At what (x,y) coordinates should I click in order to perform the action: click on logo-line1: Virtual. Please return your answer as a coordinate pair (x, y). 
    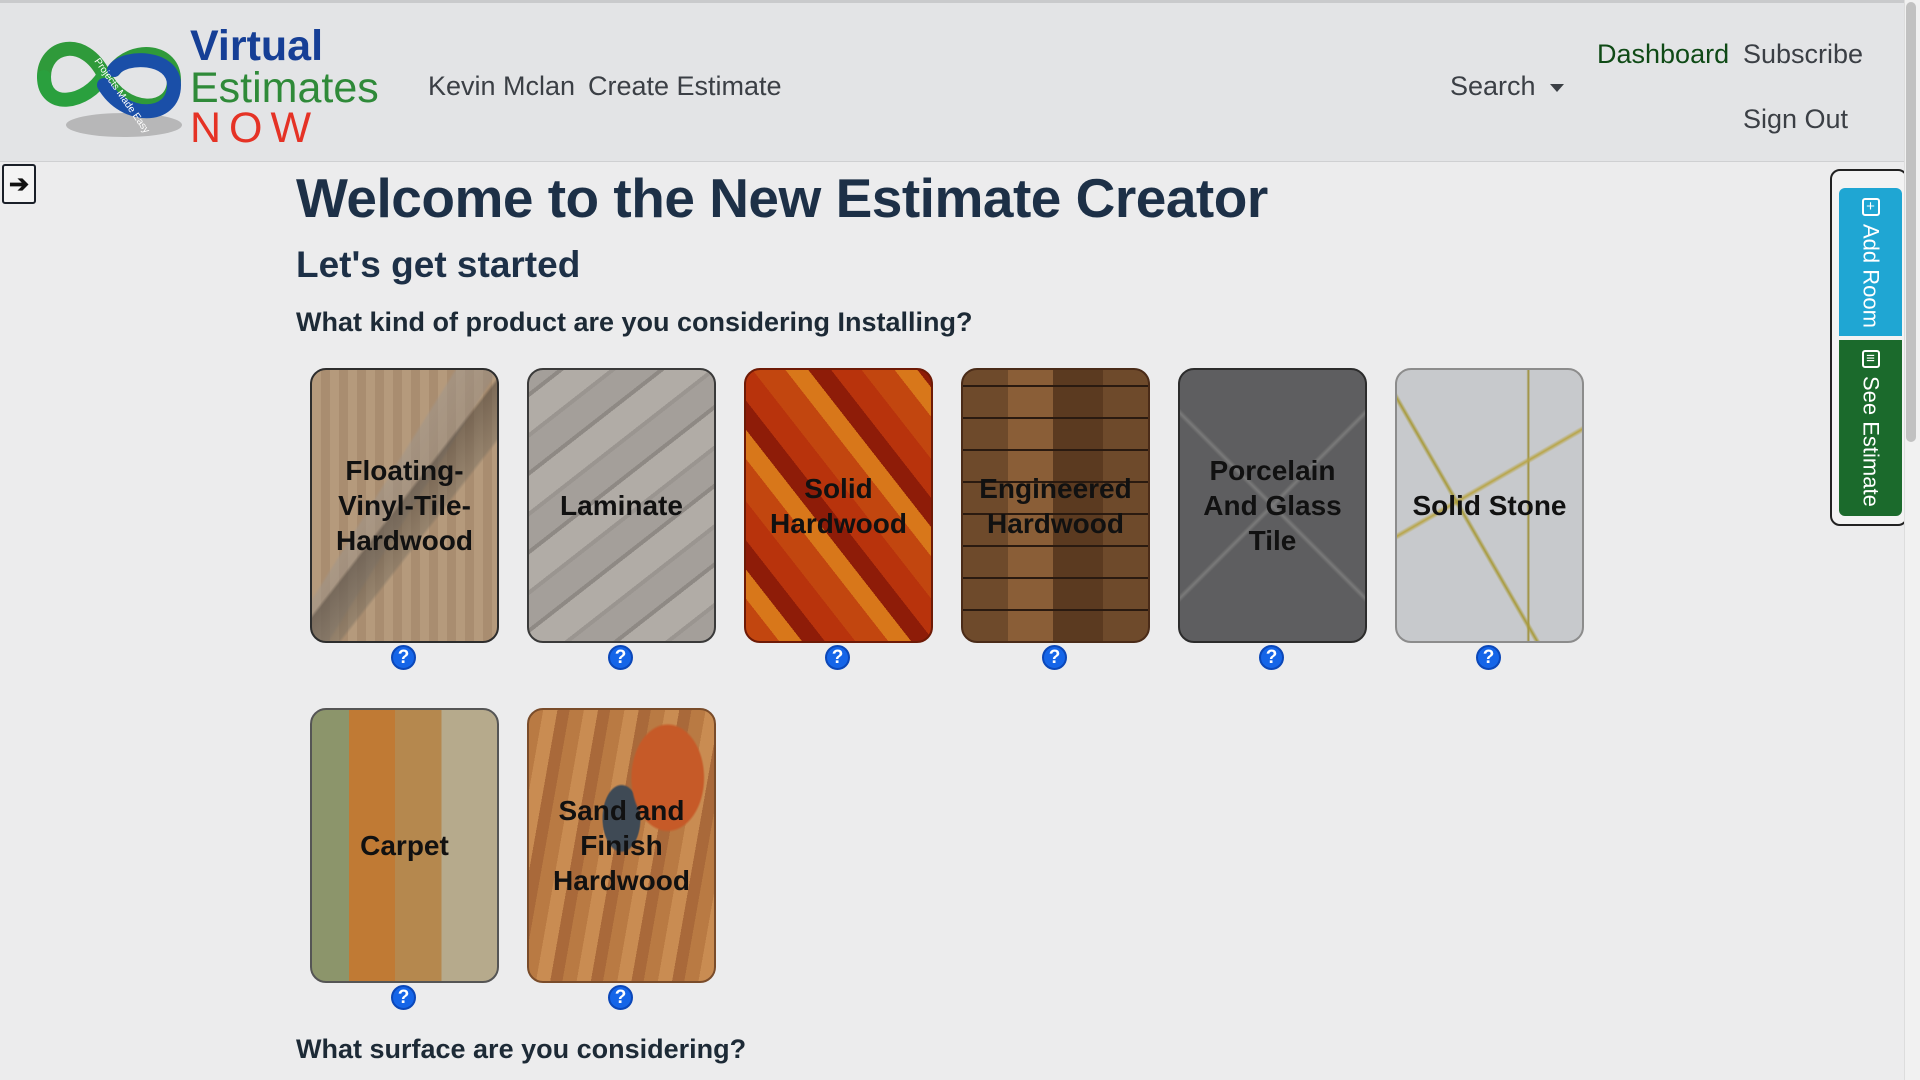
    Looking at the image, I should click on (257, 46).